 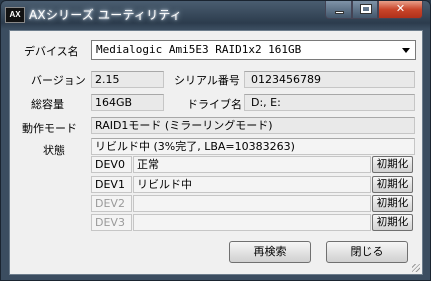 I want to click on close-icon: ✕, so click(x=400, y=8).